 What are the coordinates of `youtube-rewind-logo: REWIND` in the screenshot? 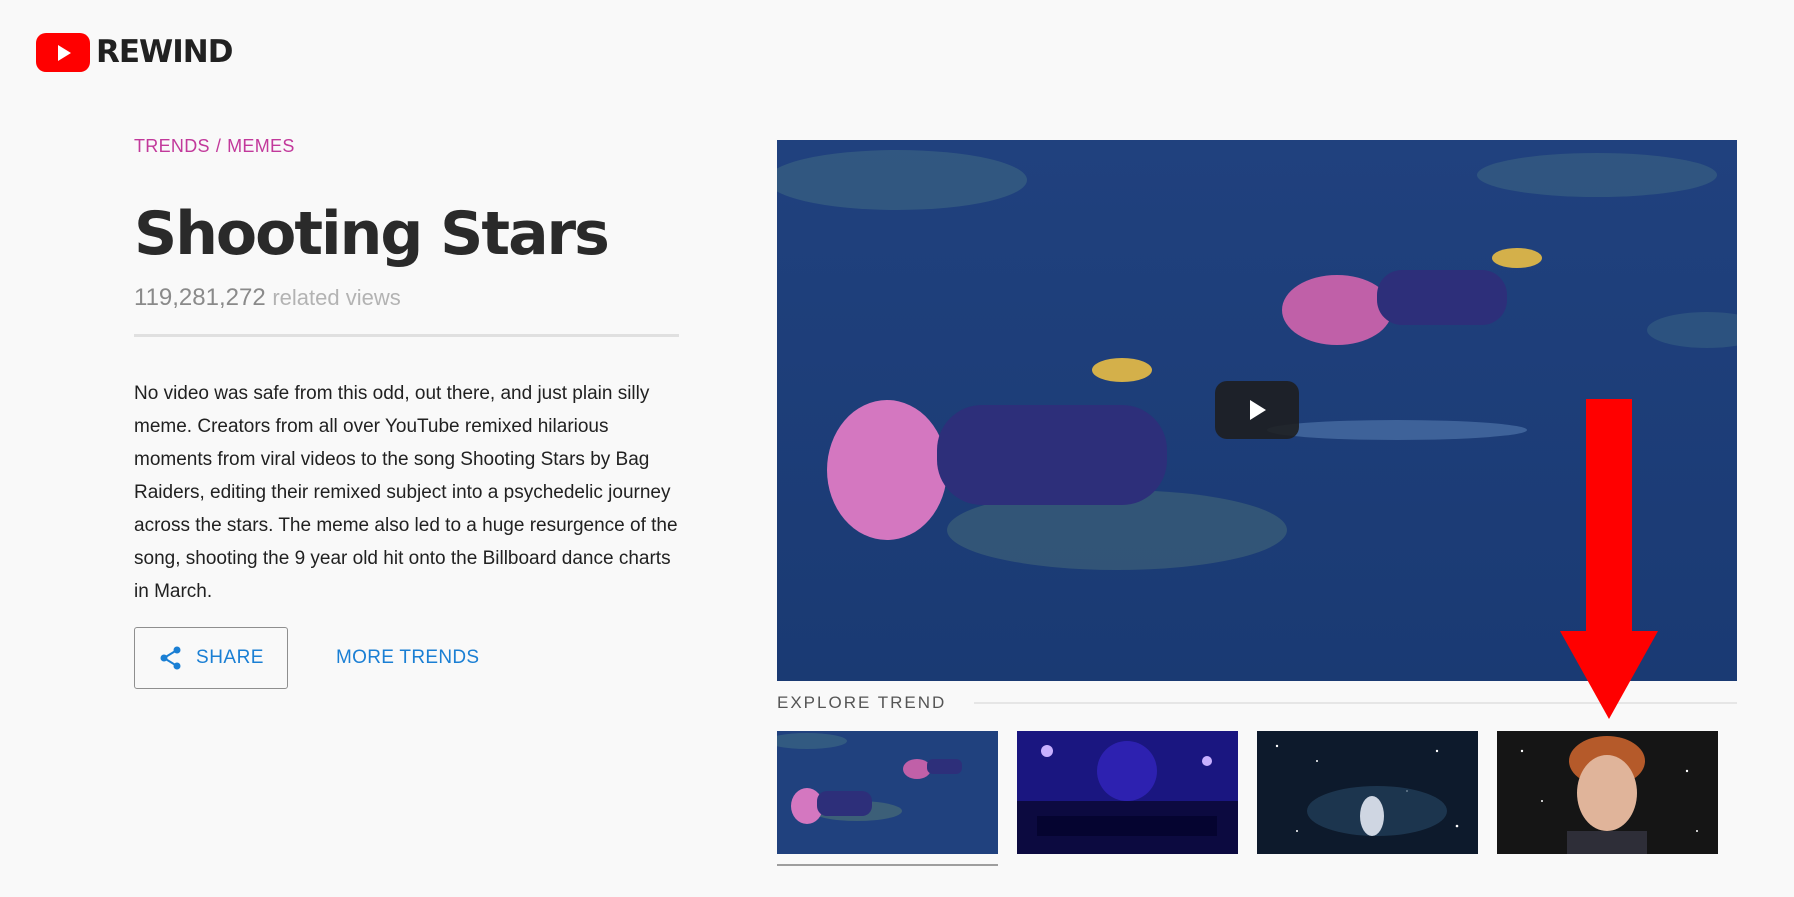 It's located at (134, 52).